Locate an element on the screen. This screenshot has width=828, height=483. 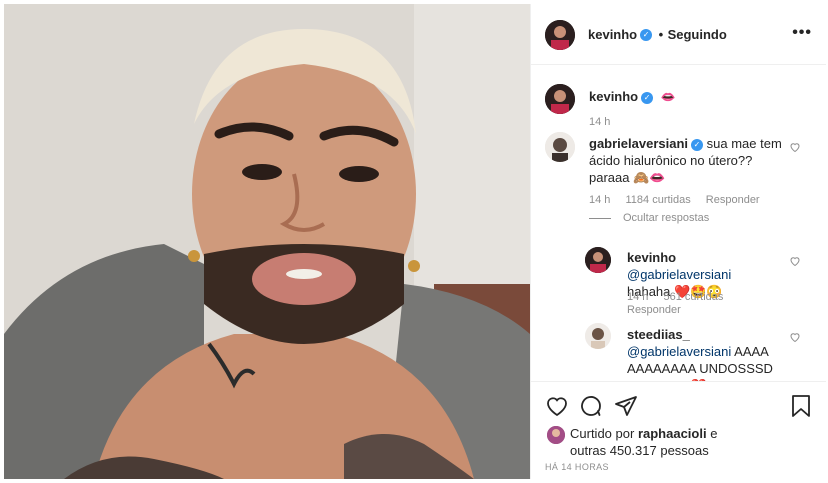
share-paper-plane-icon is located at coordinates (626, 406).